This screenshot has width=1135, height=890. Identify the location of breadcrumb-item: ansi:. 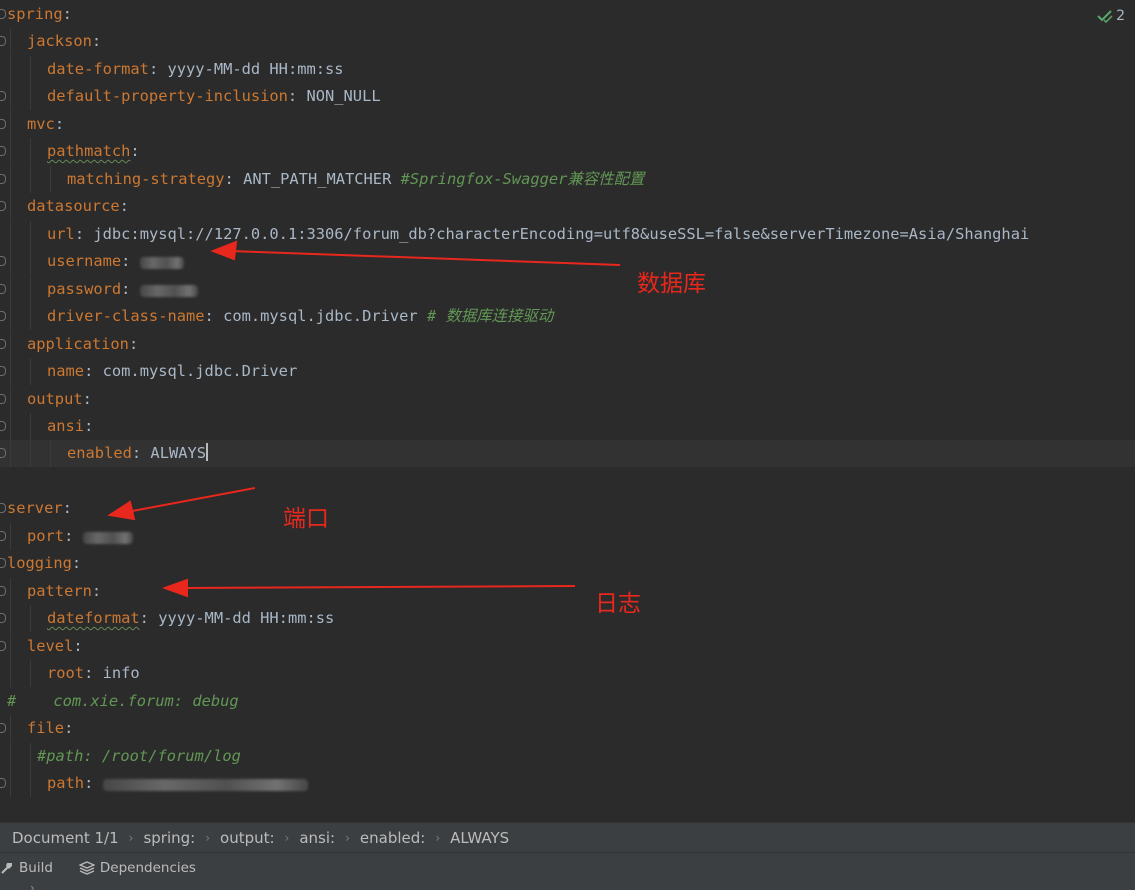
(317, 838).